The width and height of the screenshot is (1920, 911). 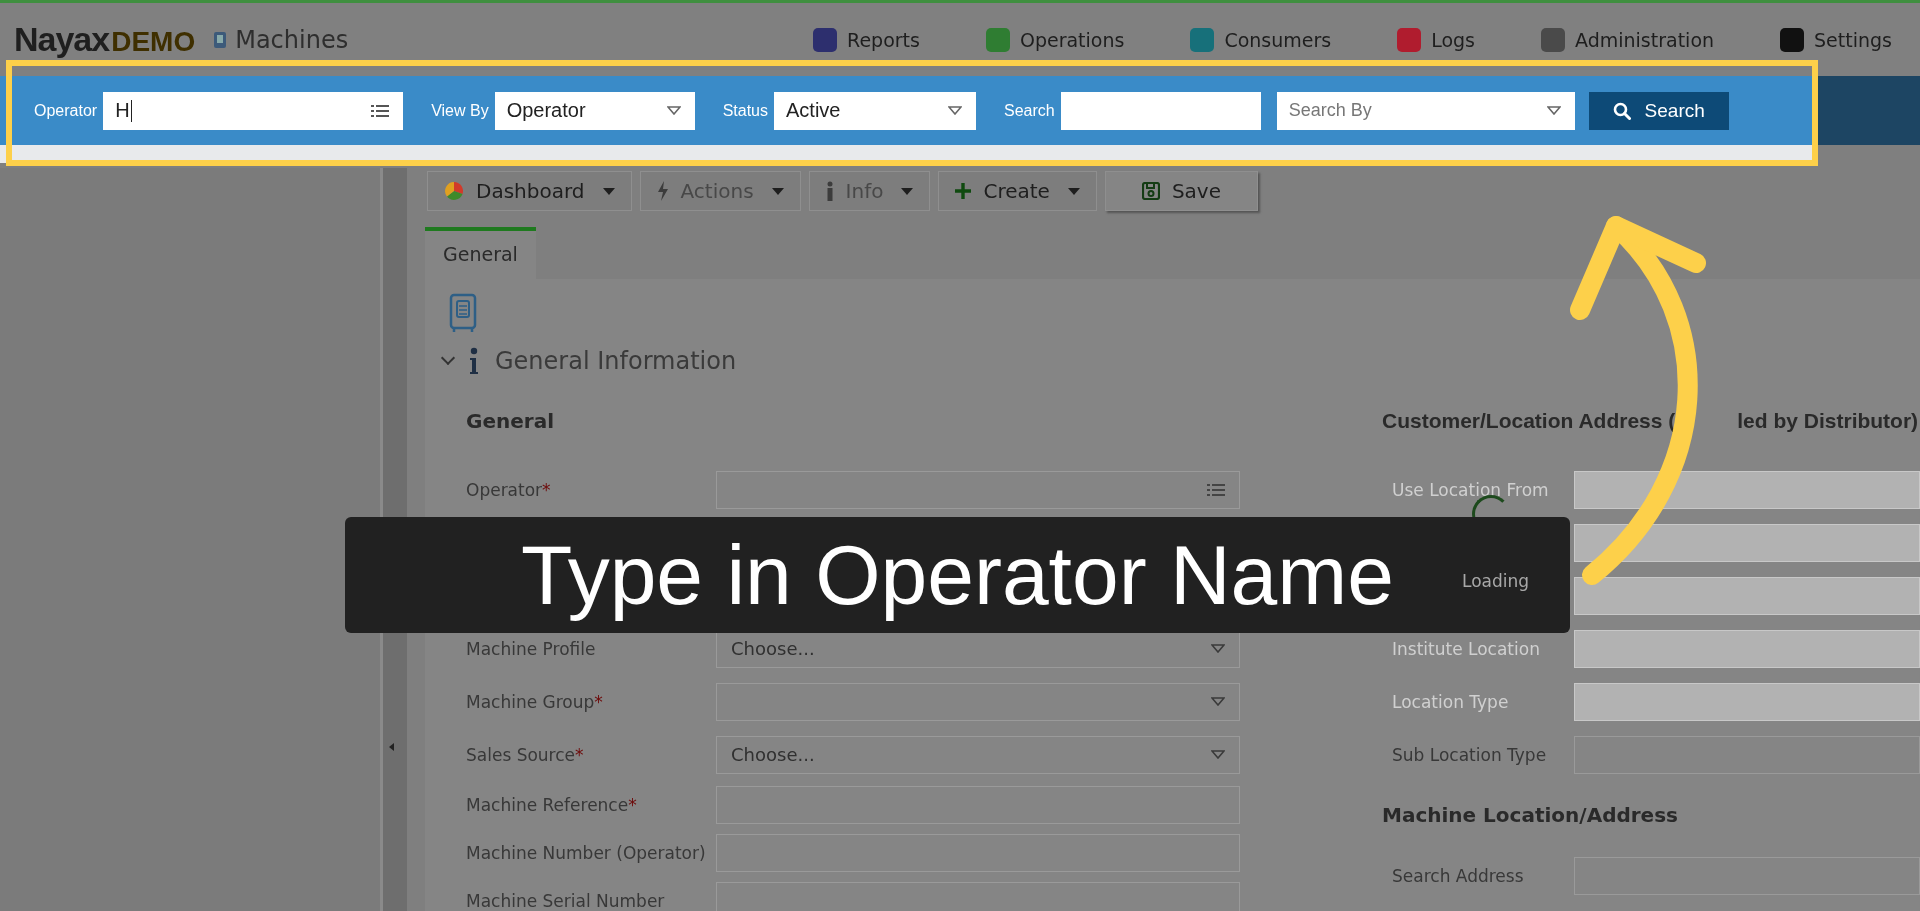 What do you see at coordinates (1029, 110) in the screenshot?
I see `filter-label: Search` at bounding box center [1029, 110].